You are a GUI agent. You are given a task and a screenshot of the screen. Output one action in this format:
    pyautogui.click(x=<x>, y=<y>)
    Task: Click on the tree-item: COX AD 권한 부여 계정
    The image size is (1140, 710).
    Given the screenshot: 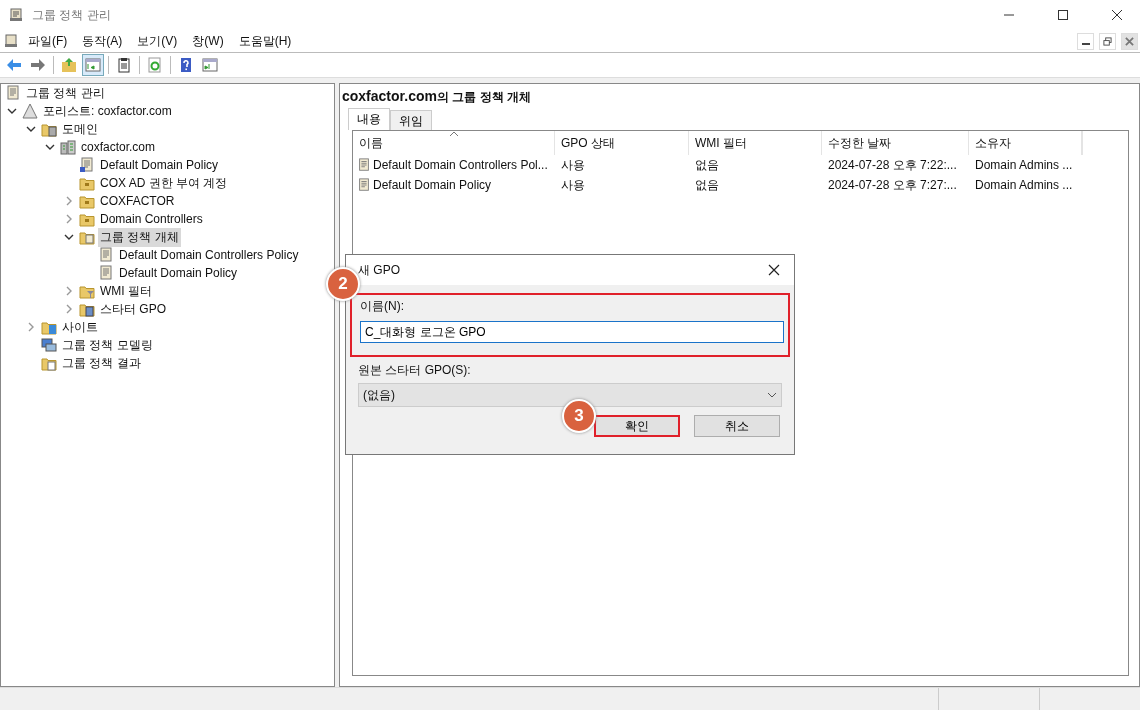 What is the action you would take?
    pyautogui.click(x=164, y=183)
    